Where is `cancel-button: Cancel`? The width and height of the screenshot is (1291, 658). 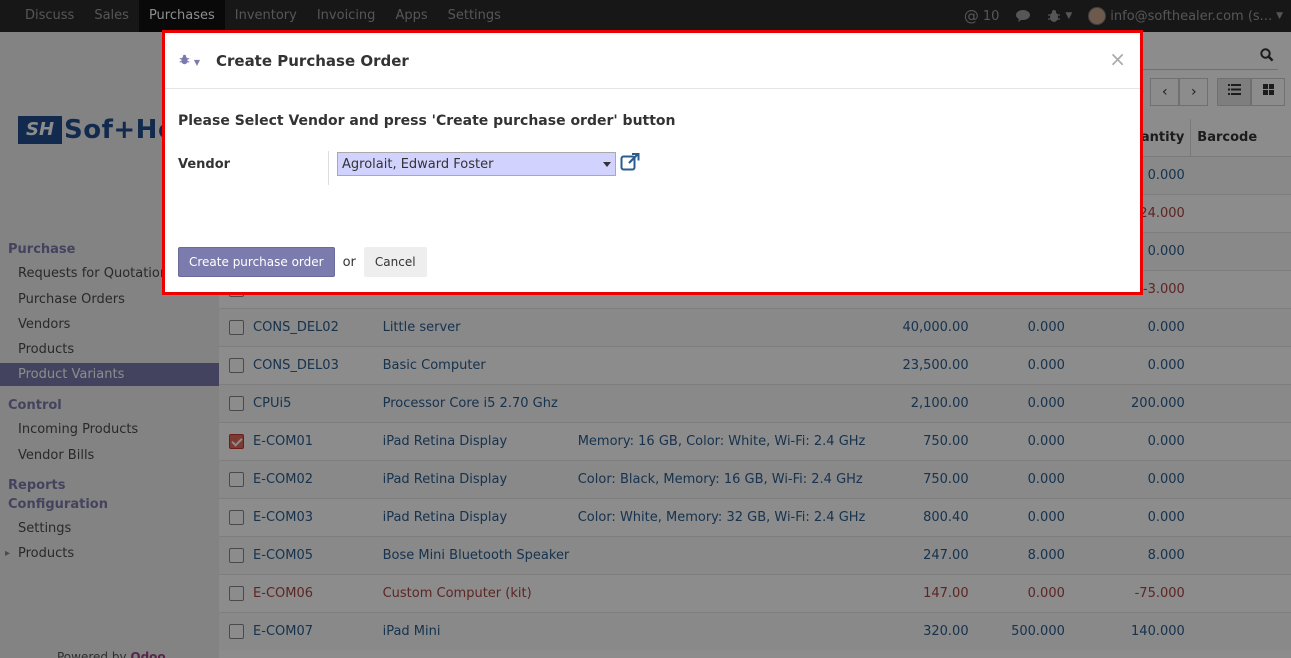 cancel-button: Cancel is located at coordinates (395, 262).